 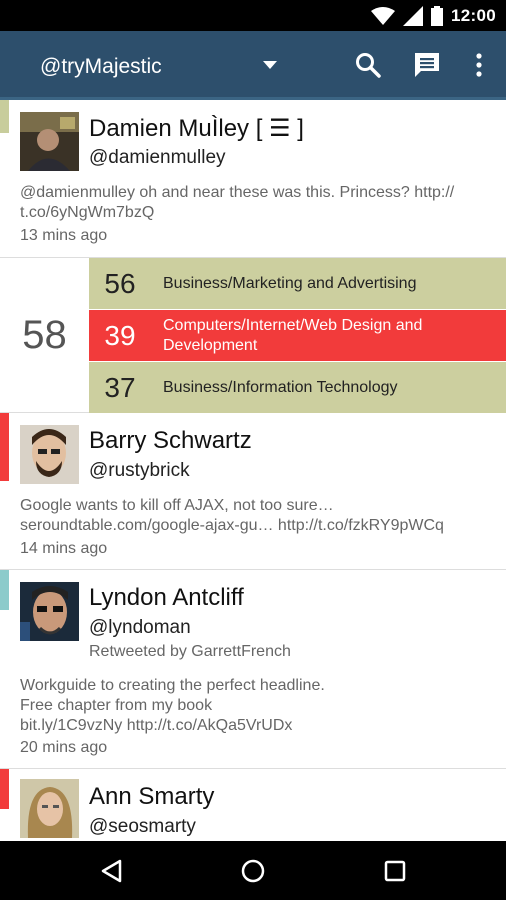 What do you see at coordinates (368, 65) in the screenshot?
I see `search-icon` at bounding box center [368, 65].